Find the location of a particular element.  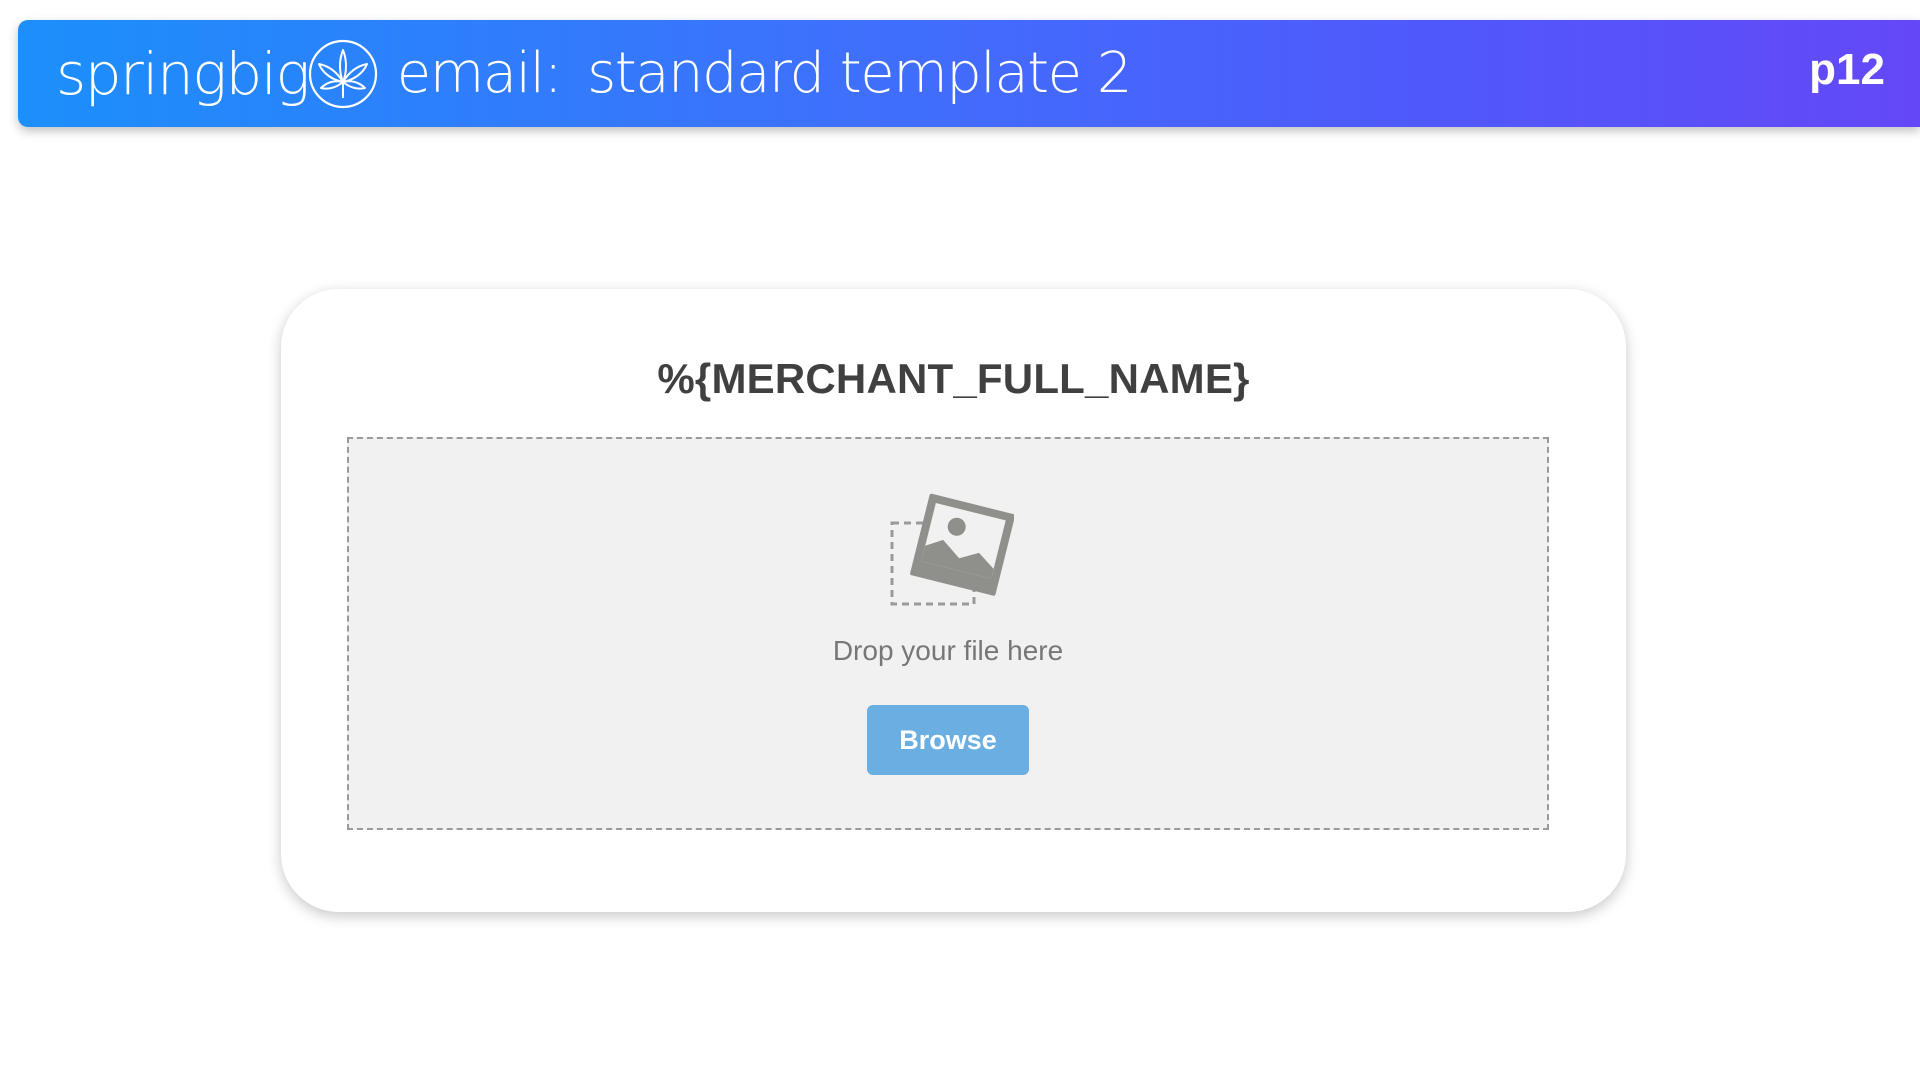

brand-and-title: springbig email: standard template 2 is located at coordinates (594, 74).